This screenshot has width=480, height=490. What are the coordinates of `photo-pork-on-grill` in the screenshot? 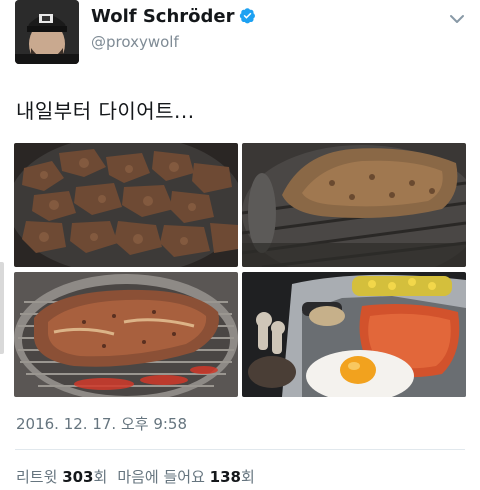 It's located at (126, 334).